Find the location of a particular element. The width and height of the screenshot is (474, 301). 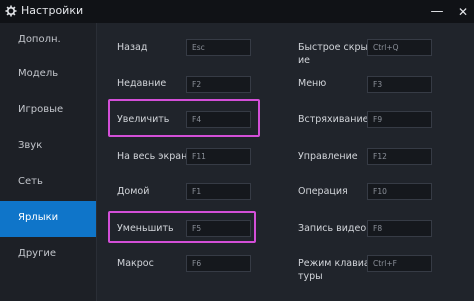

shortcut-key-zoom-in: F4 is located at coordinates (218, 119).